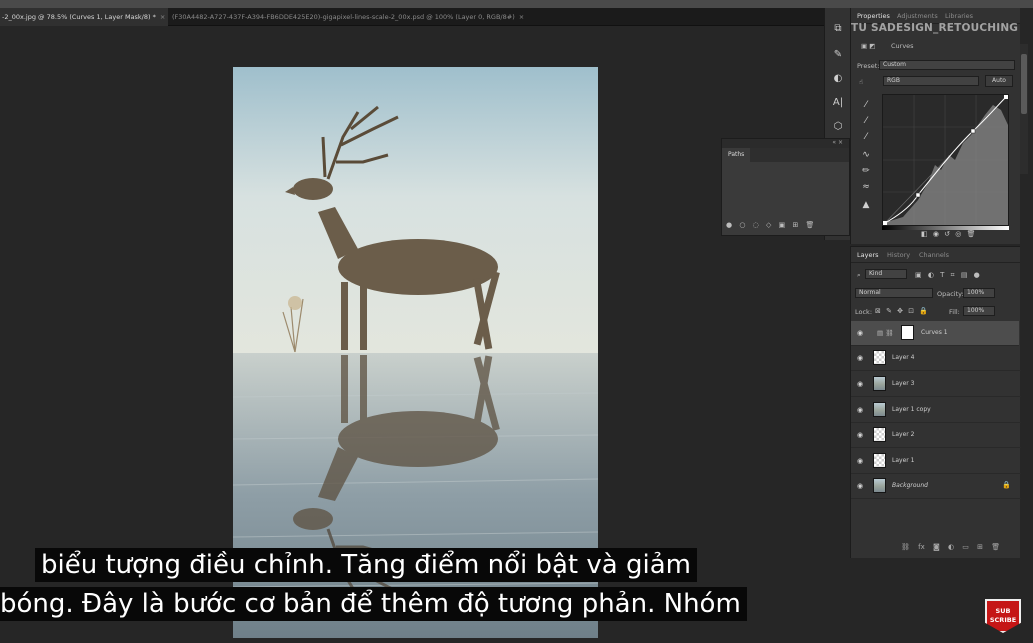  Describe the element at coordinates (950, 547) in the screenshot. I see `layers-footer-icons: ⛓ fx ◙ ◐ ▭ ⊞ 🗑` at that location.